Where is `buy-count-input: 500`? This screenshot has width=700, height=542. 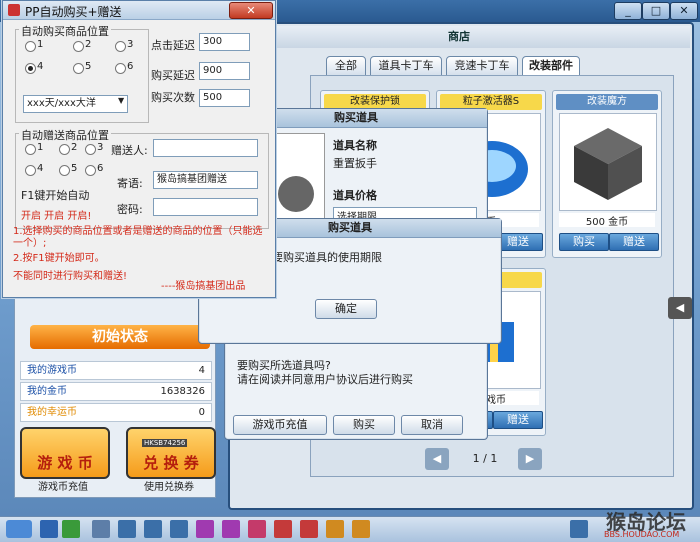
buy-count-input: 500 is located at coordinates (224, 98).